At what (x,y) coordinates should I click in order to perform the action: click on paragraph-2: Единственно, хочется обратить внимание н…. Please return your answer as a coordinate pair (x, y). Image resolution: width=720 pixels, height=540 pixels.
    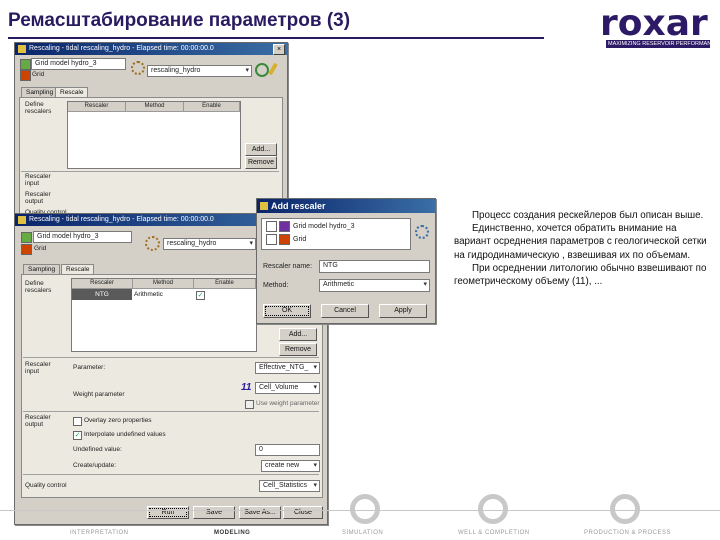
    Looking at the image, I should click on (580, 242).